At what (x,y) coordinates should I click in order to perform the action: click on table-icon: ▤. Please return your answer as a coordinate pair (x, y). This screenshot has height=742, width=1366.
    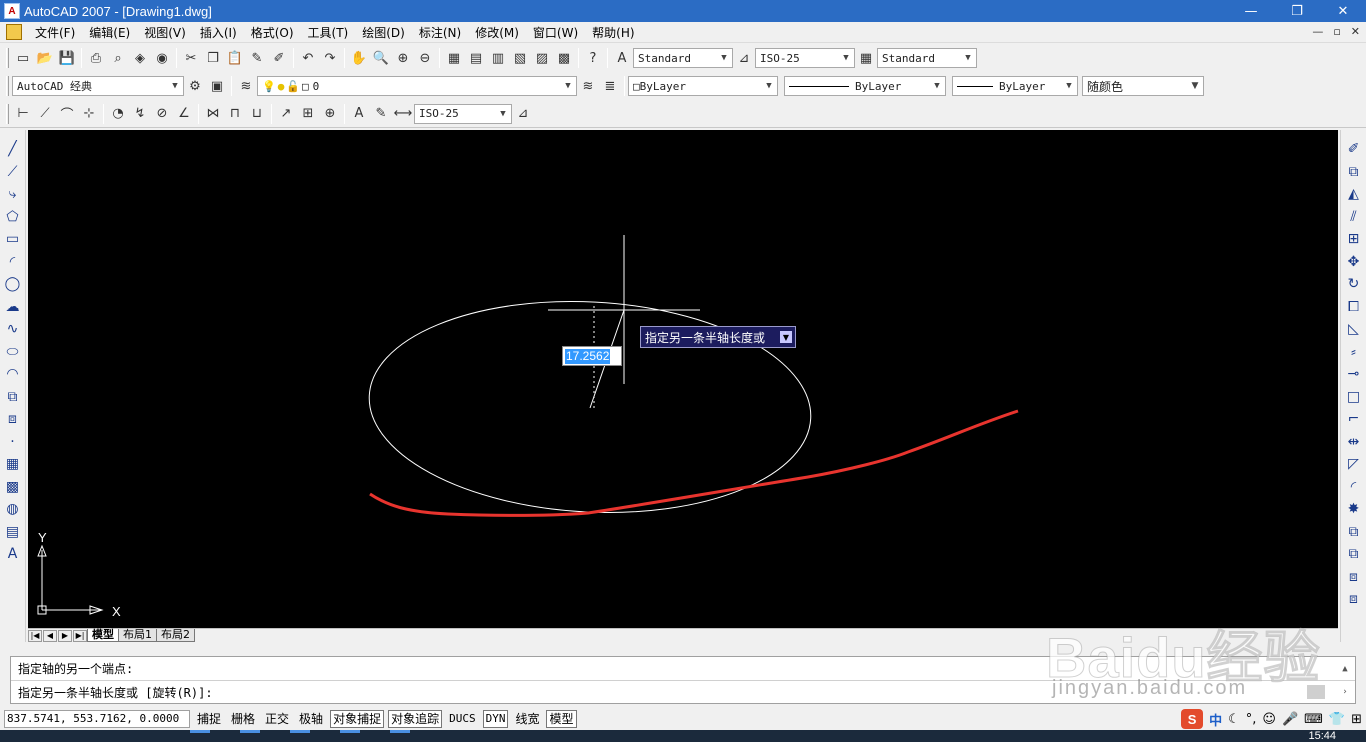
    Looking at the image, I should click on (13, 532).